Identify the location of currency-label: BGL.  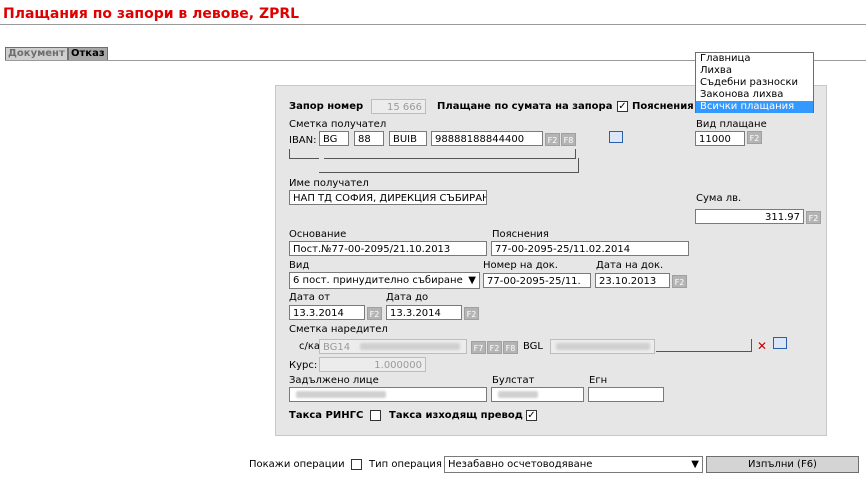
(533, 346).